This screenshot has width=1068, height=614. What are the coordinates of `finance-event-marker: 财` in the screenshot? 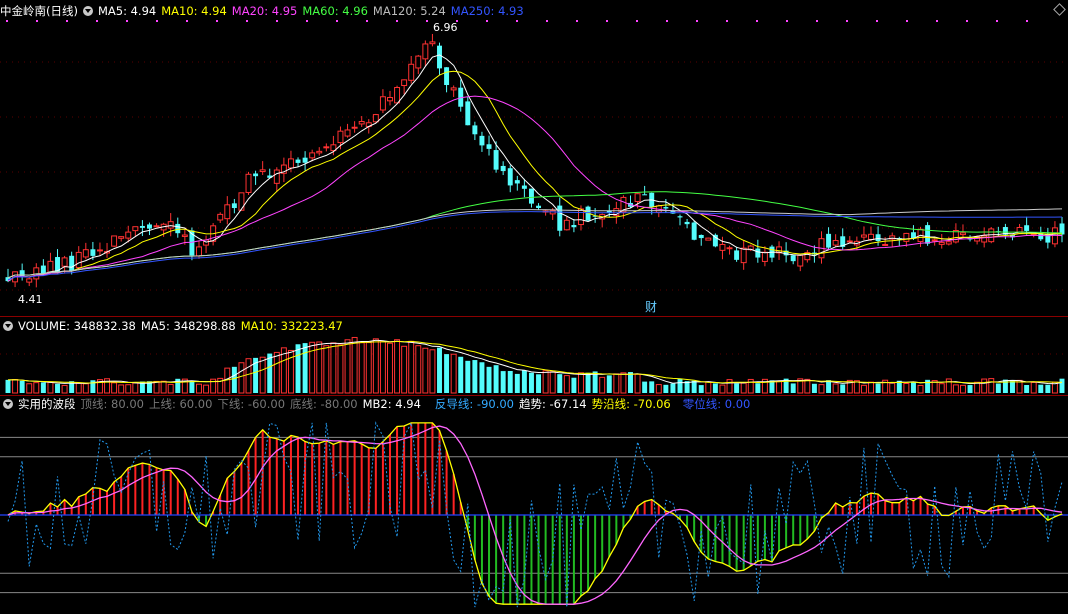 It's located at (651, 307).